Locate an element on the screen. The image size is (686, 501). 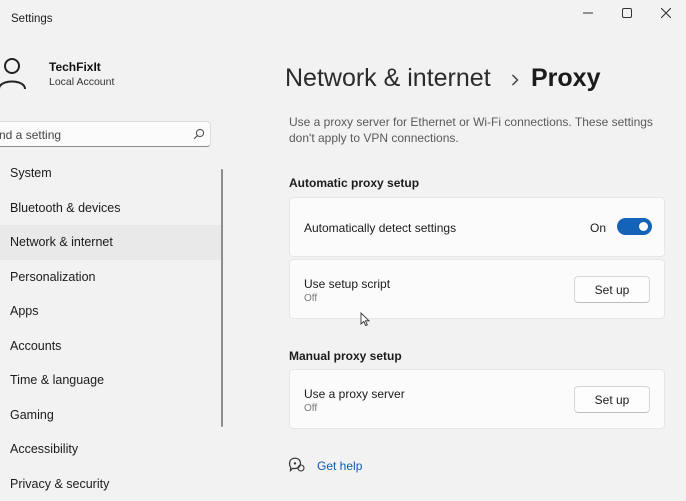
maximize-icon is located at coordinates (627, 13).